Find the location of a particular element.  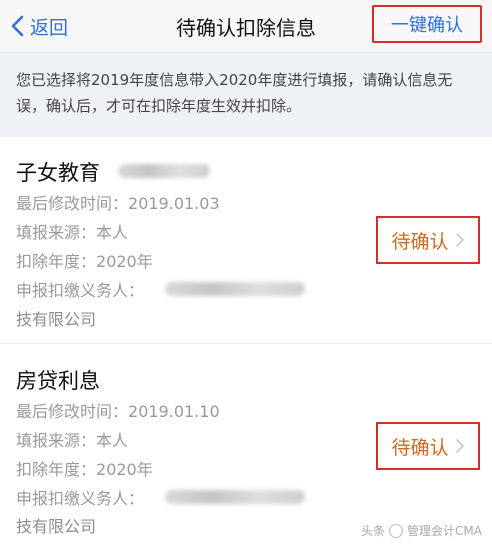

watermark: 头条 管理会计CMA is located at coordinates (421, 530).